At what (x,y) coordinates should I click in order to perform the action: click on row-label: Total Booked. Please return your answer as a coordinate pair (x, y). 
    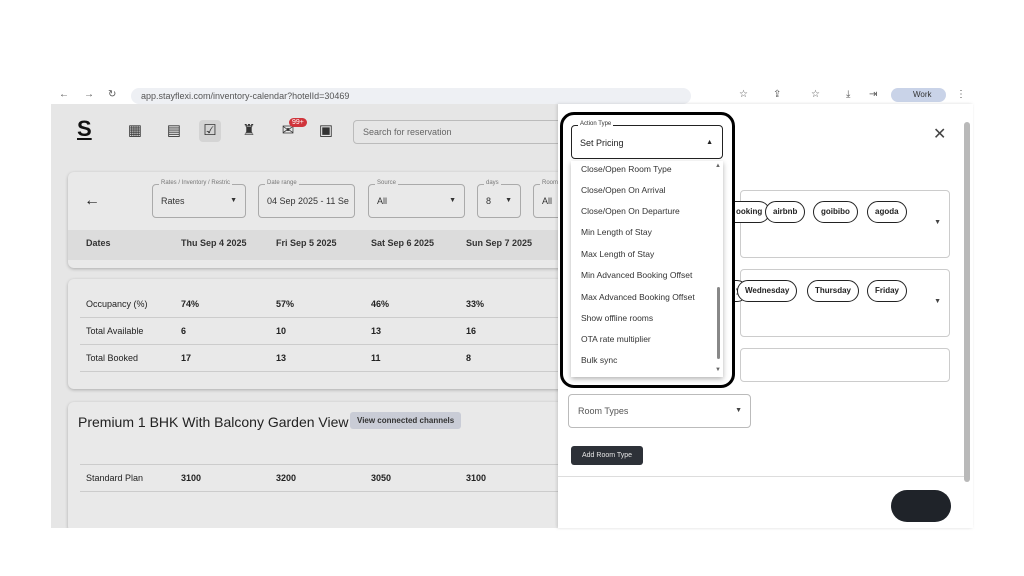
    Looking at the image, I should click on (112, 358).